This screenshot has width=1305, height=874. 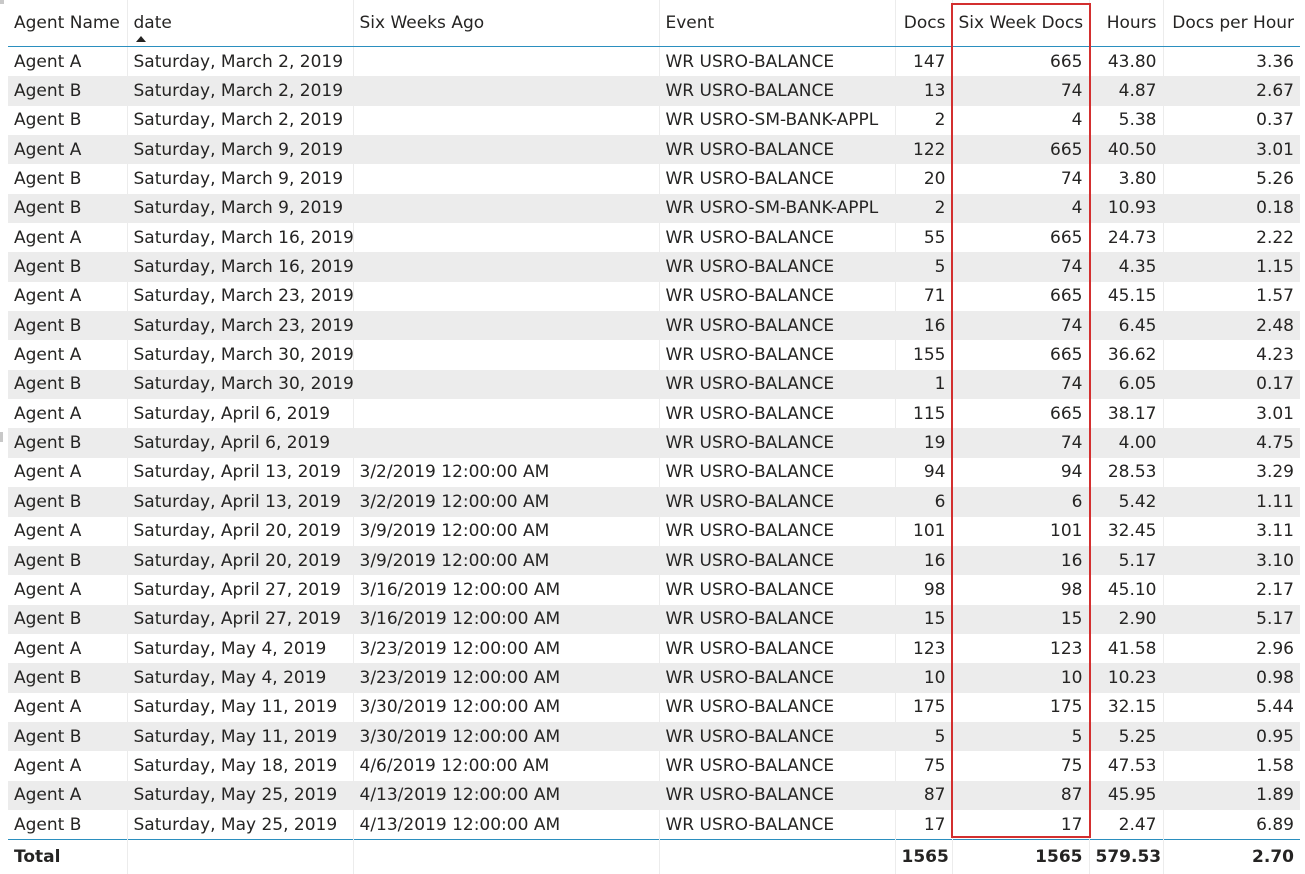 I want to click on cell-hours: 5.25, so click(x=1126, y=736).